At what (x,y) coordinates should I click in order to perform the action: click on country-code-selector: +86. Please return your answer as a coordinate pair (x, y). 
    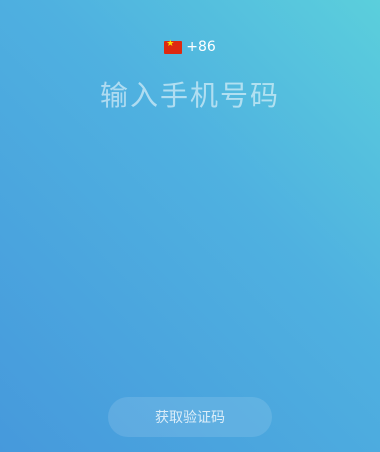
    Looking at the image, I should click on (190, 47).